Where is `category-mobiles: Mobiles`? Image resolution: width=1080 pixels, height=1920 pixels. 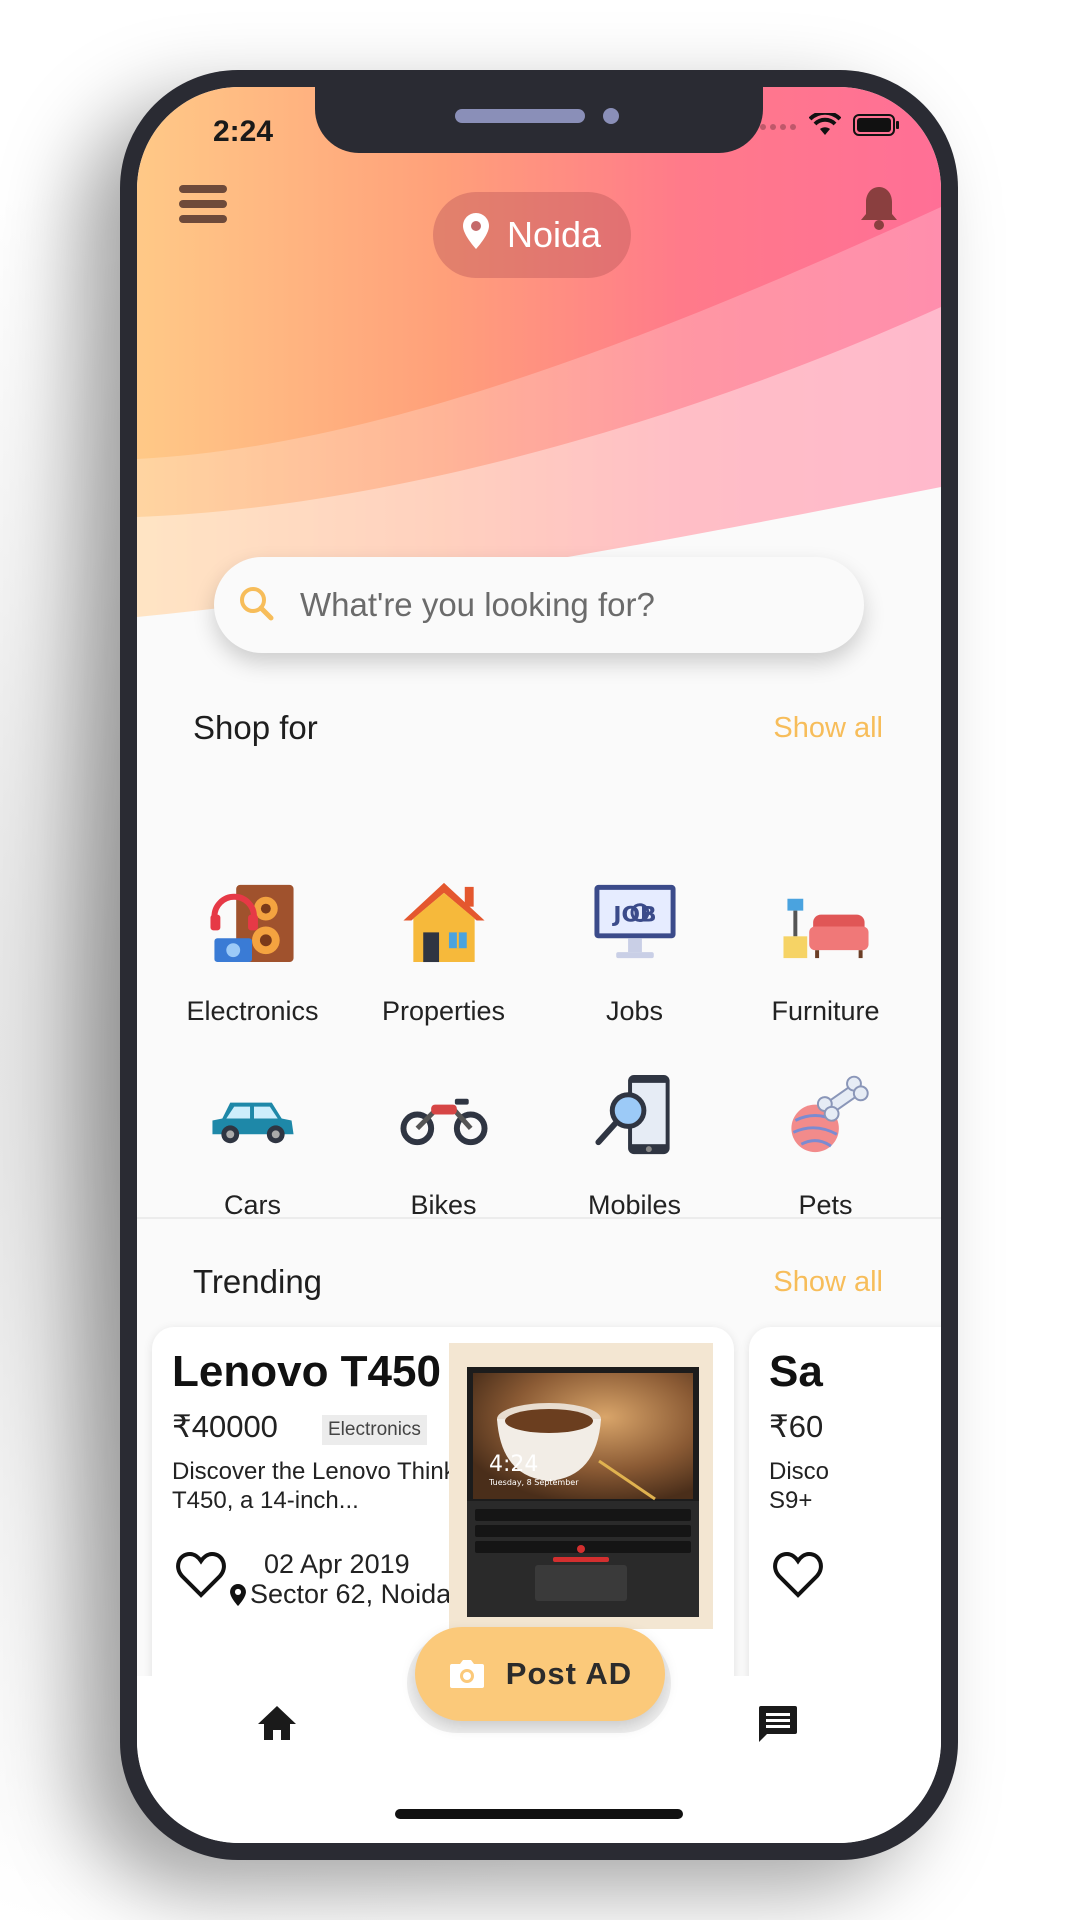 category-mobiles: Mobiles is located at coordinates (634, 1136).